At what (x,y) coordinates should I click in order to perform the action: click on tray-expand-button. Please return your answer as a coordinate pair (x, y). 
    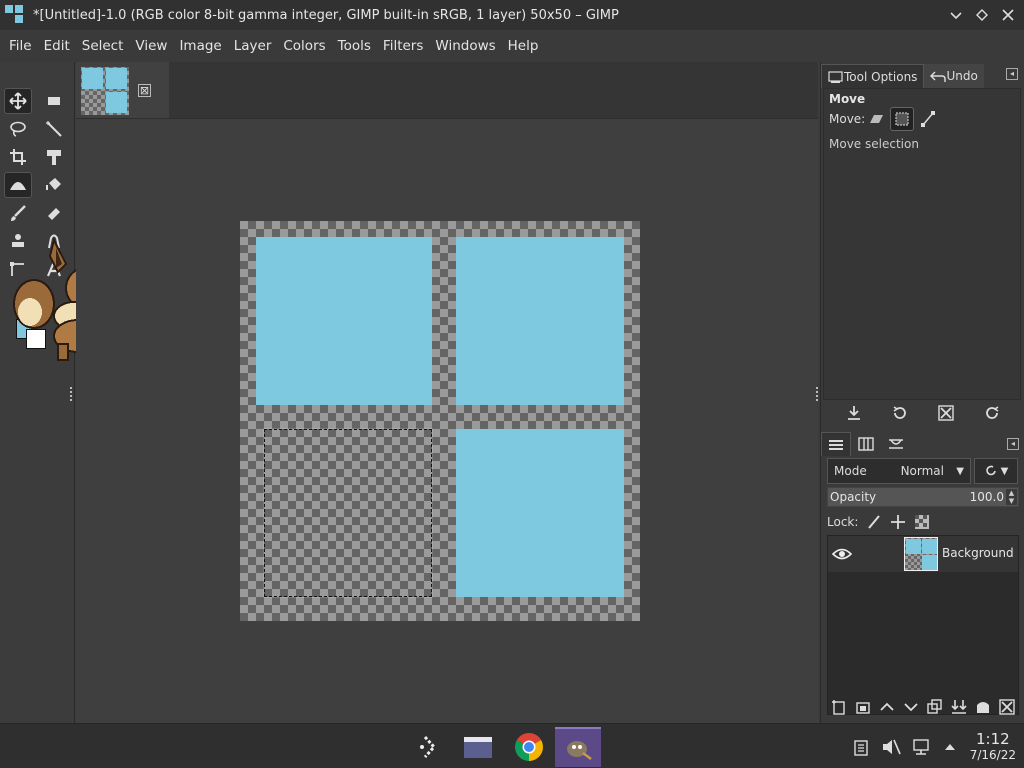
    Looking at the image, I should click on (950, 747).